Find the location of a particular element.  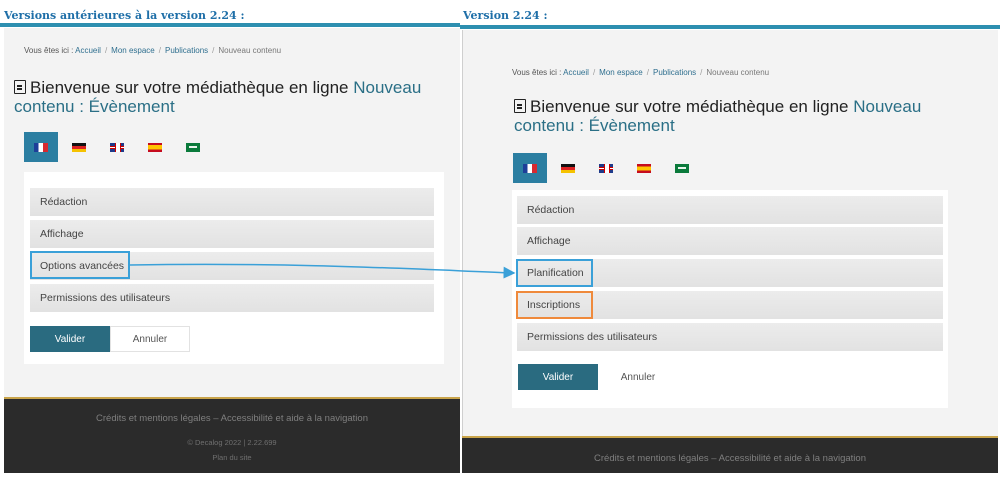

footer-sitemap-link: Plan du site is located at coordinates (232, 457).